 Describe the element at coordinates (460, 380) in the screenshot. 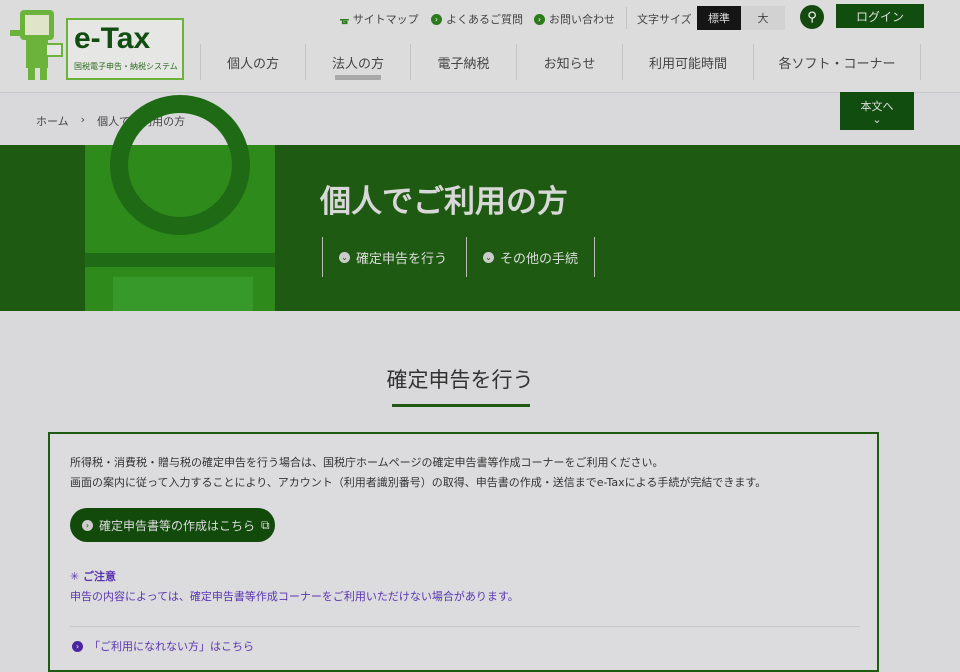

I see `section-title: 確定申告を行う` at that location.